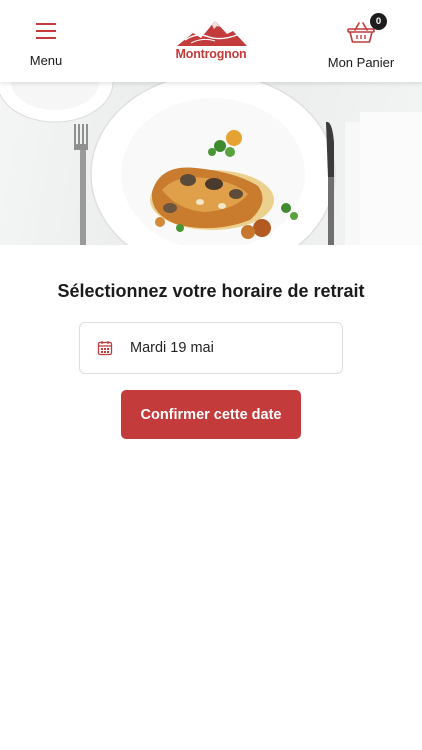 Image resolution: width=422 pixels, height=750 pixels. I want to click on mountain-logo-icon, so click(212, 33).